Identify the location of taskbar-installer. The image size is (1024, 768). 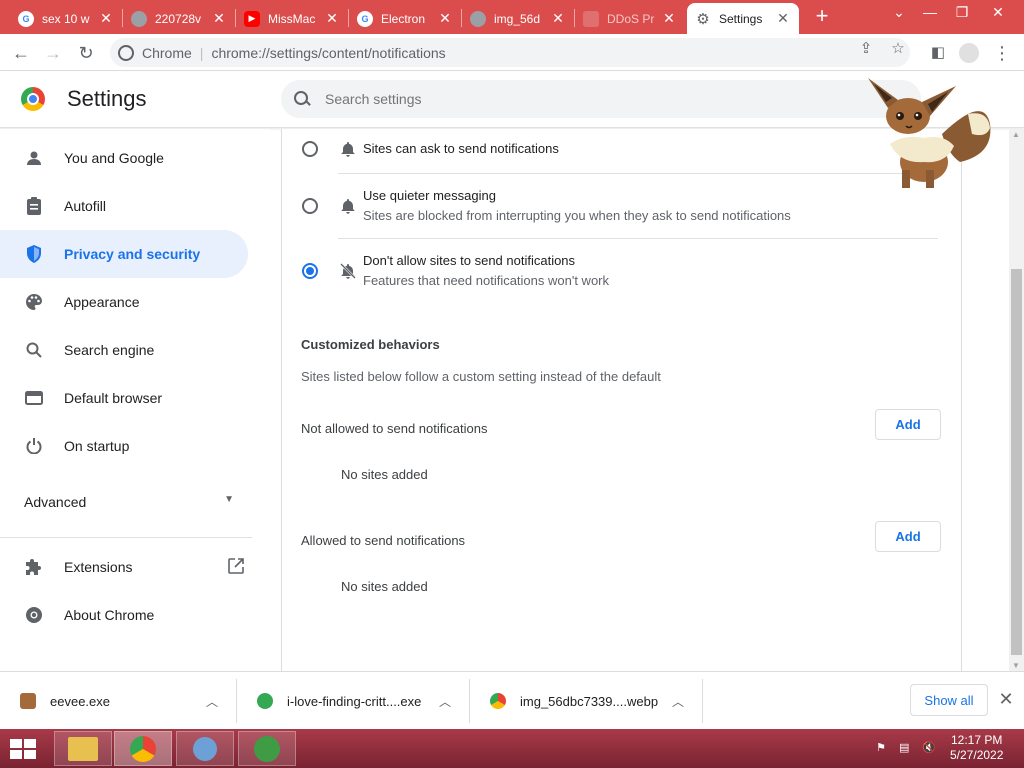
(205, 748).